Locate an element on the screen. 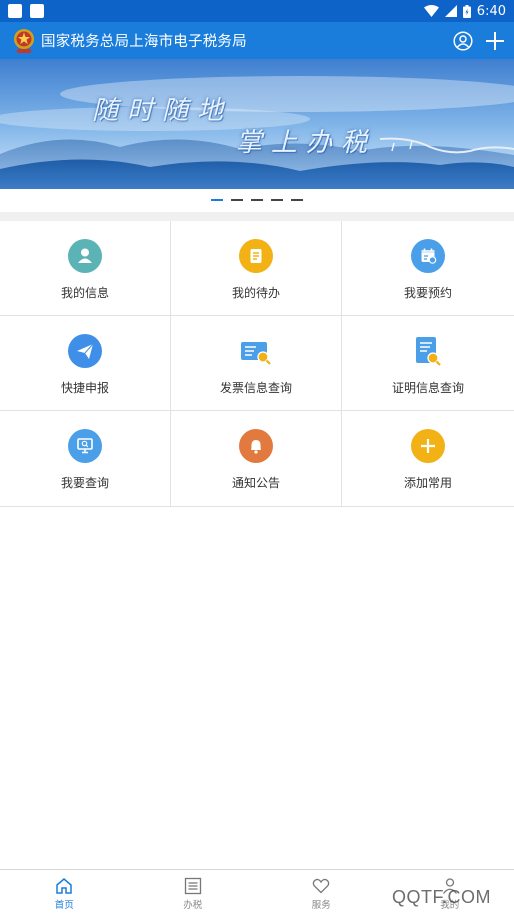  home-icon is located at coordinates (64, 886).